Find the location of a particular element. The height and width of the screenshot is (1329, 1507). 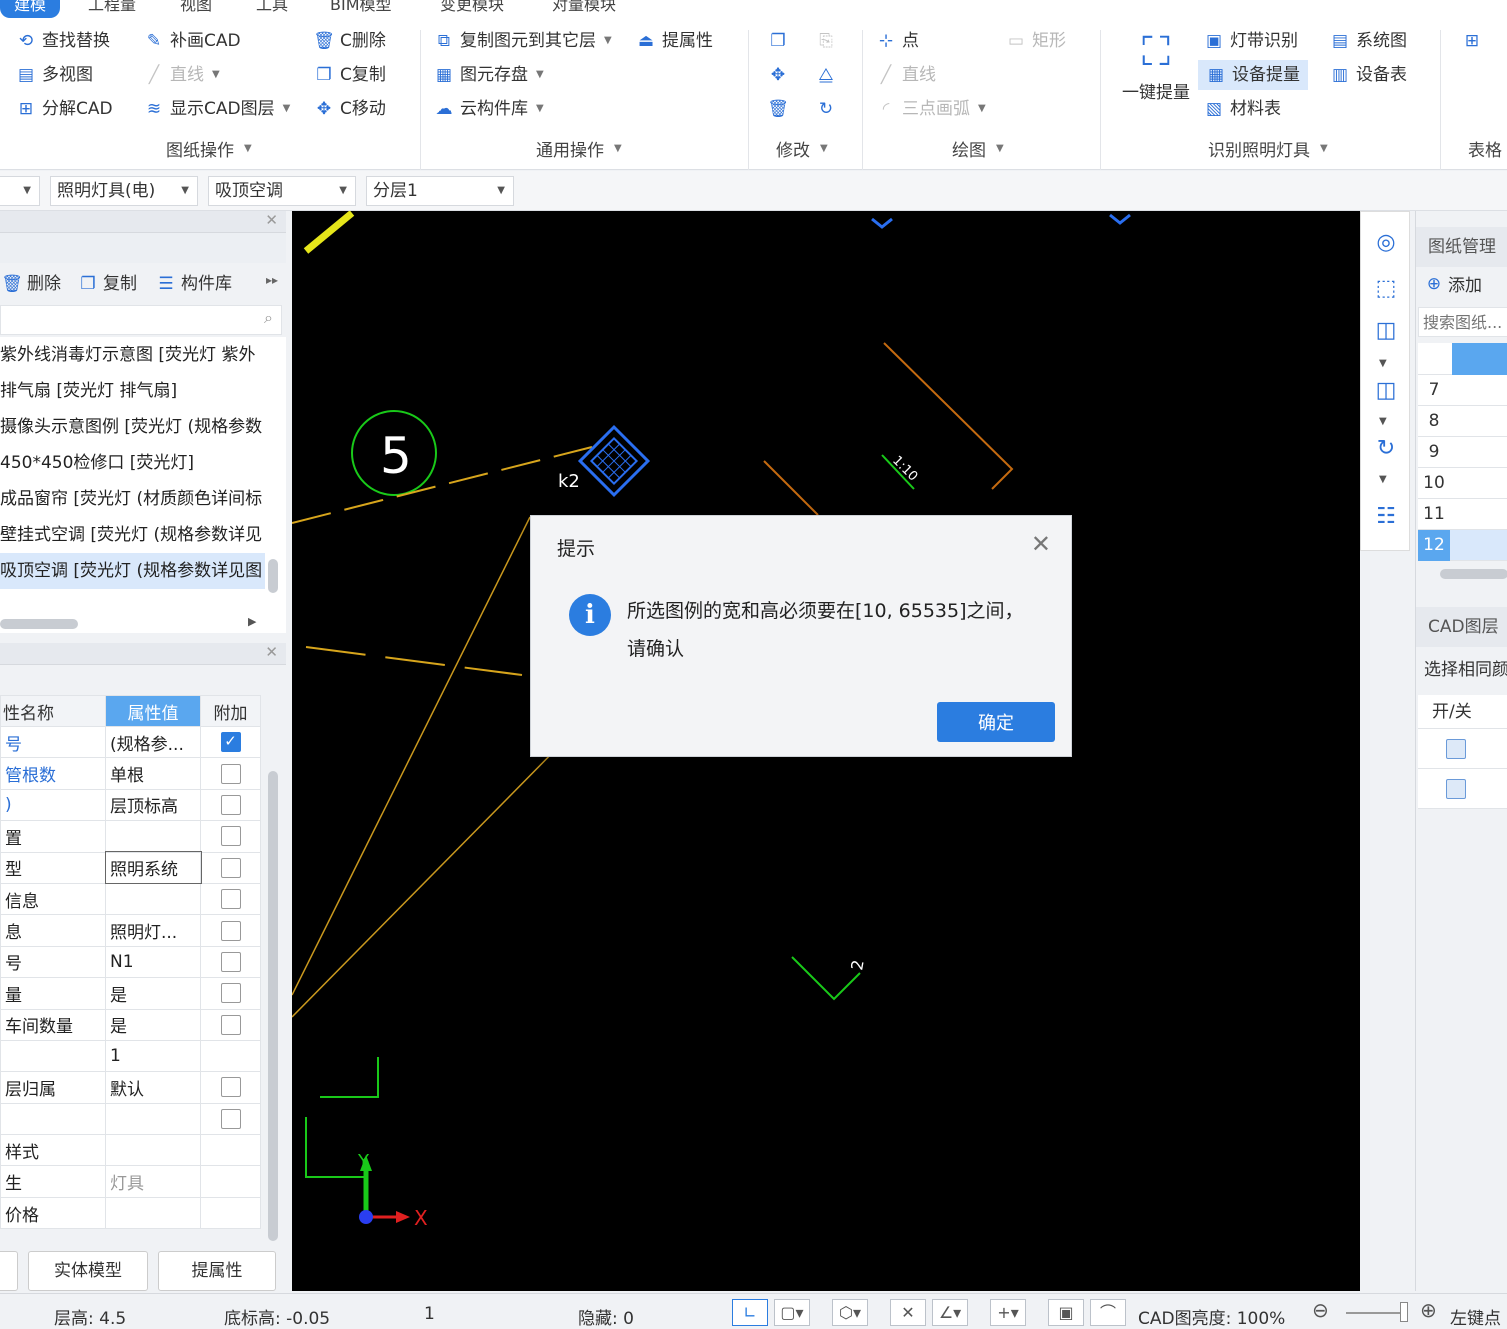

table-row is located at coordinates (130, 1119).